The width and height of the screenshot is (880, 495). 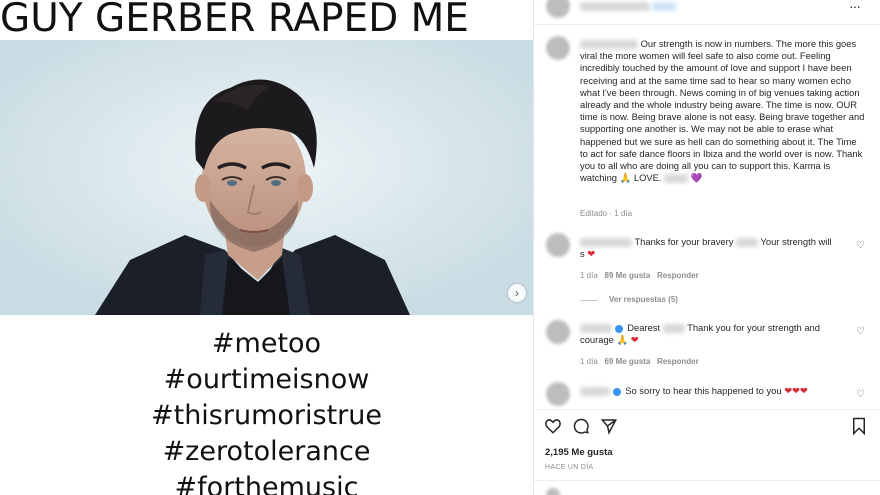 What do you see at coordinates (707, 480) in the screenshot?
I see `bottom-divider` at bounding box center [707, 480].